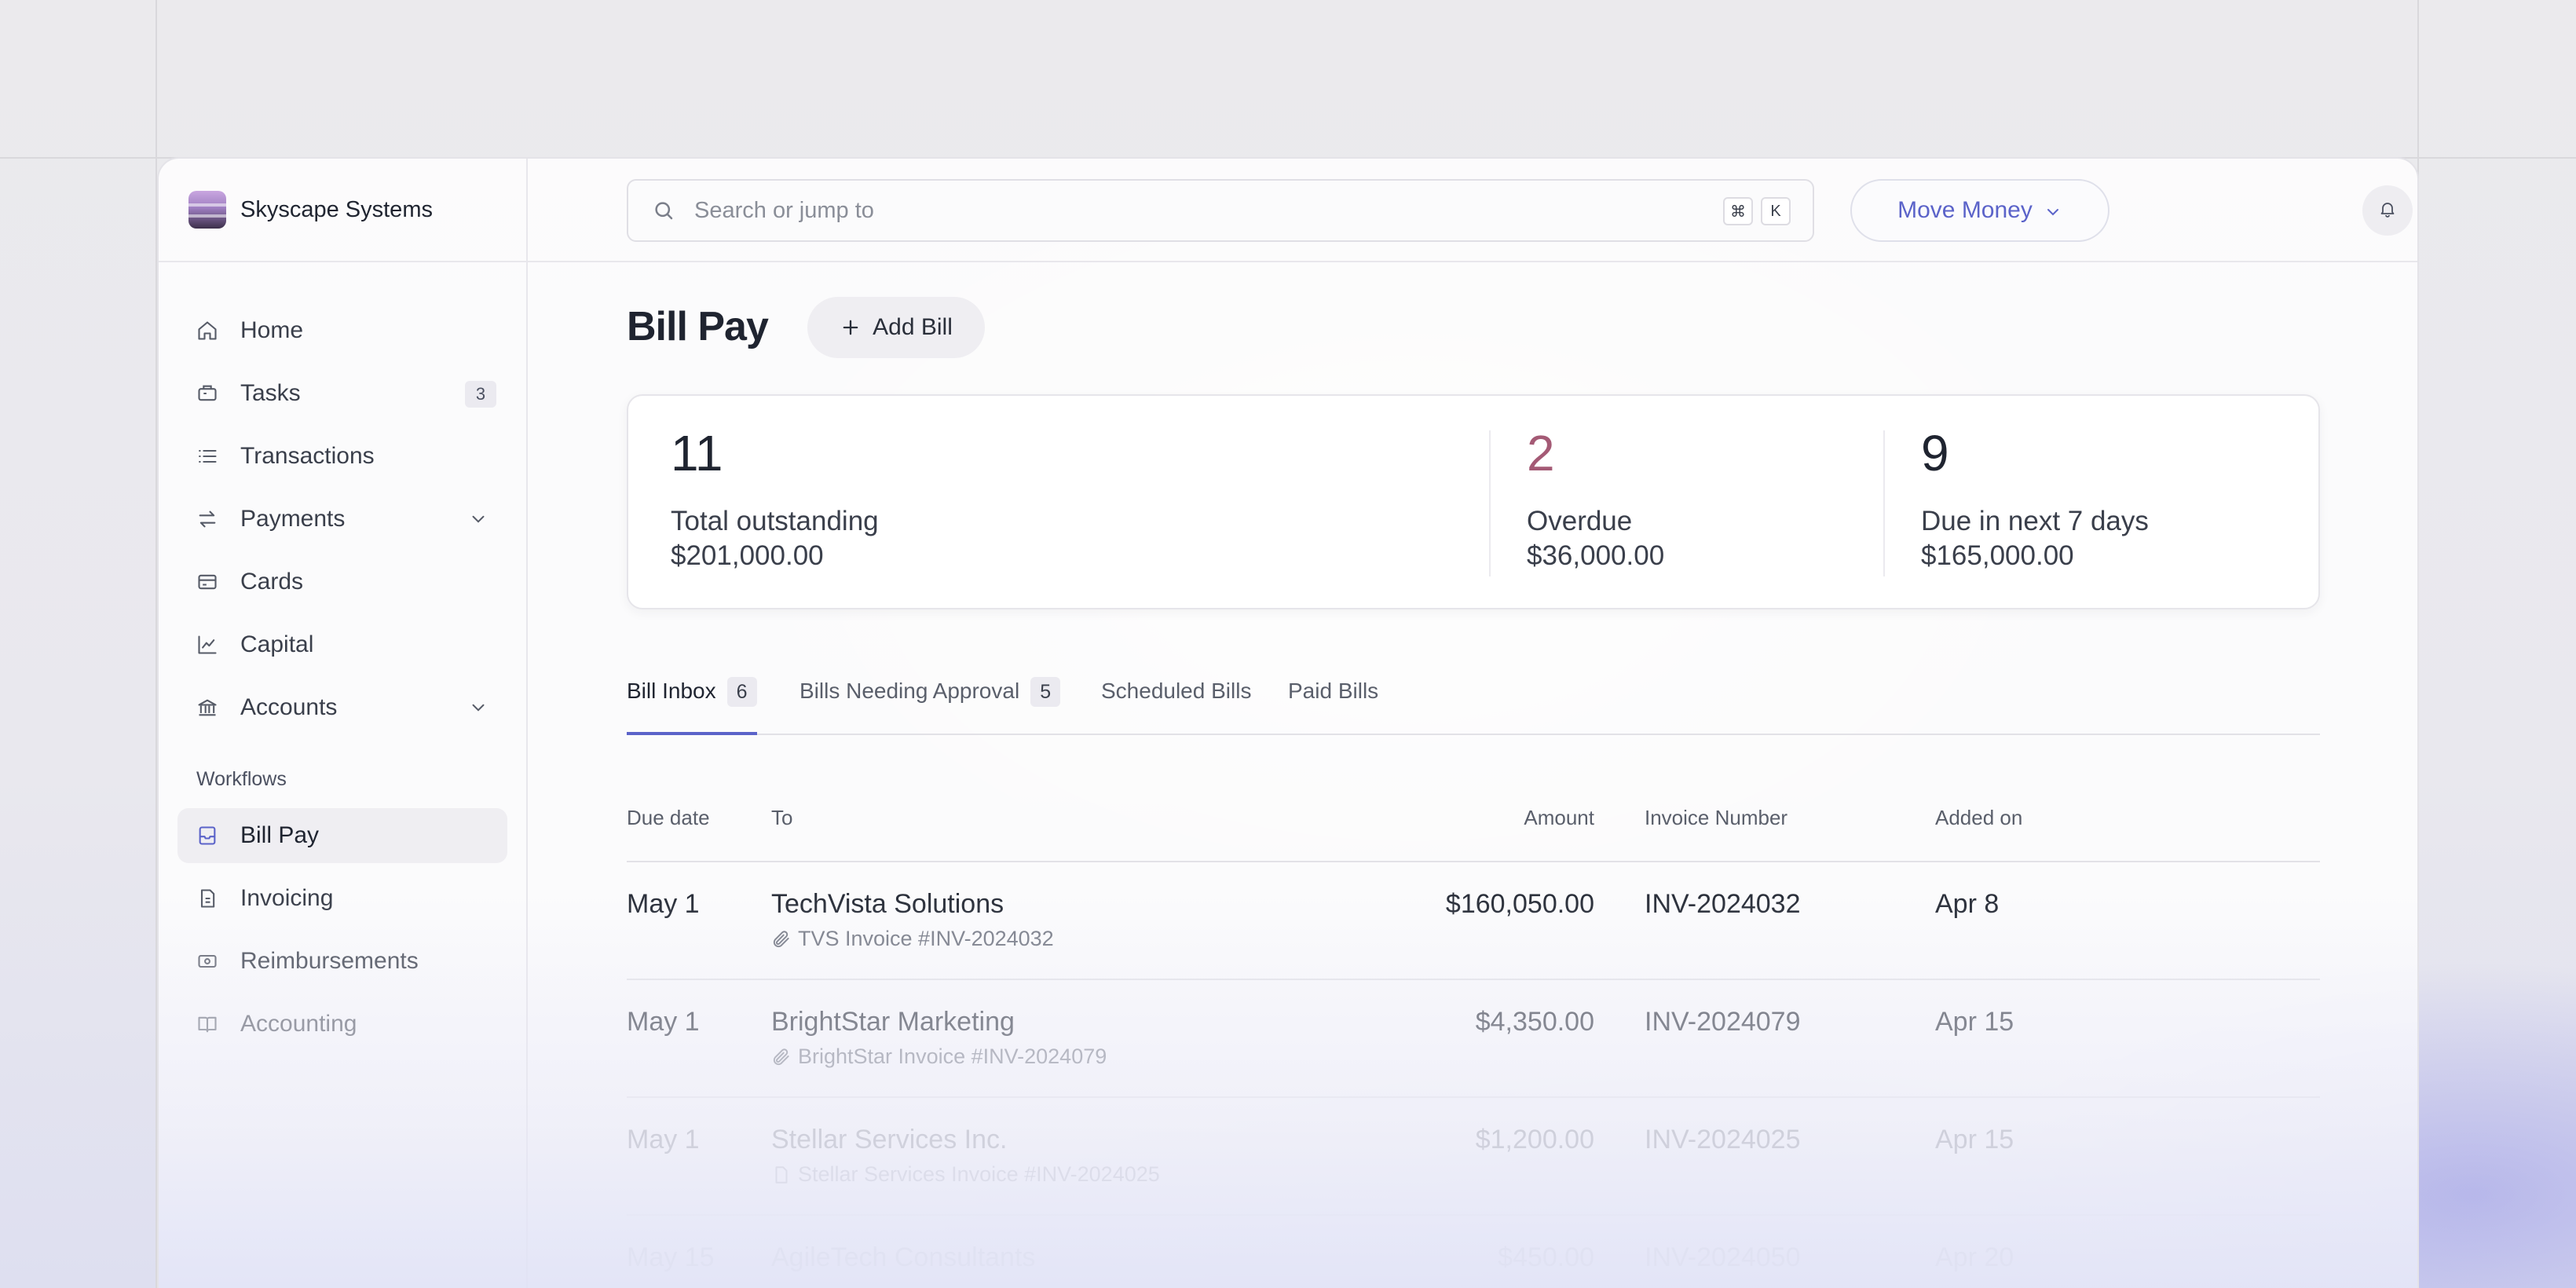 Image resolution: width=2576 pixels, height=1288 pixels. Describe the element at coordinates (1503, 818) in the screenshot. I see `column-header-amount: Amount` at that location.